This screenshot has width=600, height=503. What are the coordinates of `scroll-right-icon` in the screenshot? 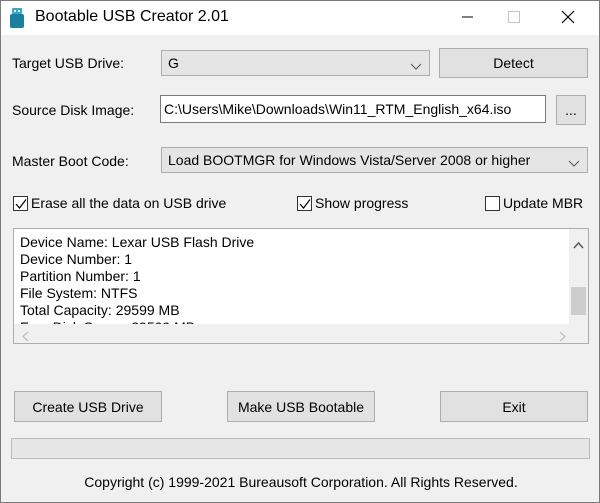 It's located at (563, 337).